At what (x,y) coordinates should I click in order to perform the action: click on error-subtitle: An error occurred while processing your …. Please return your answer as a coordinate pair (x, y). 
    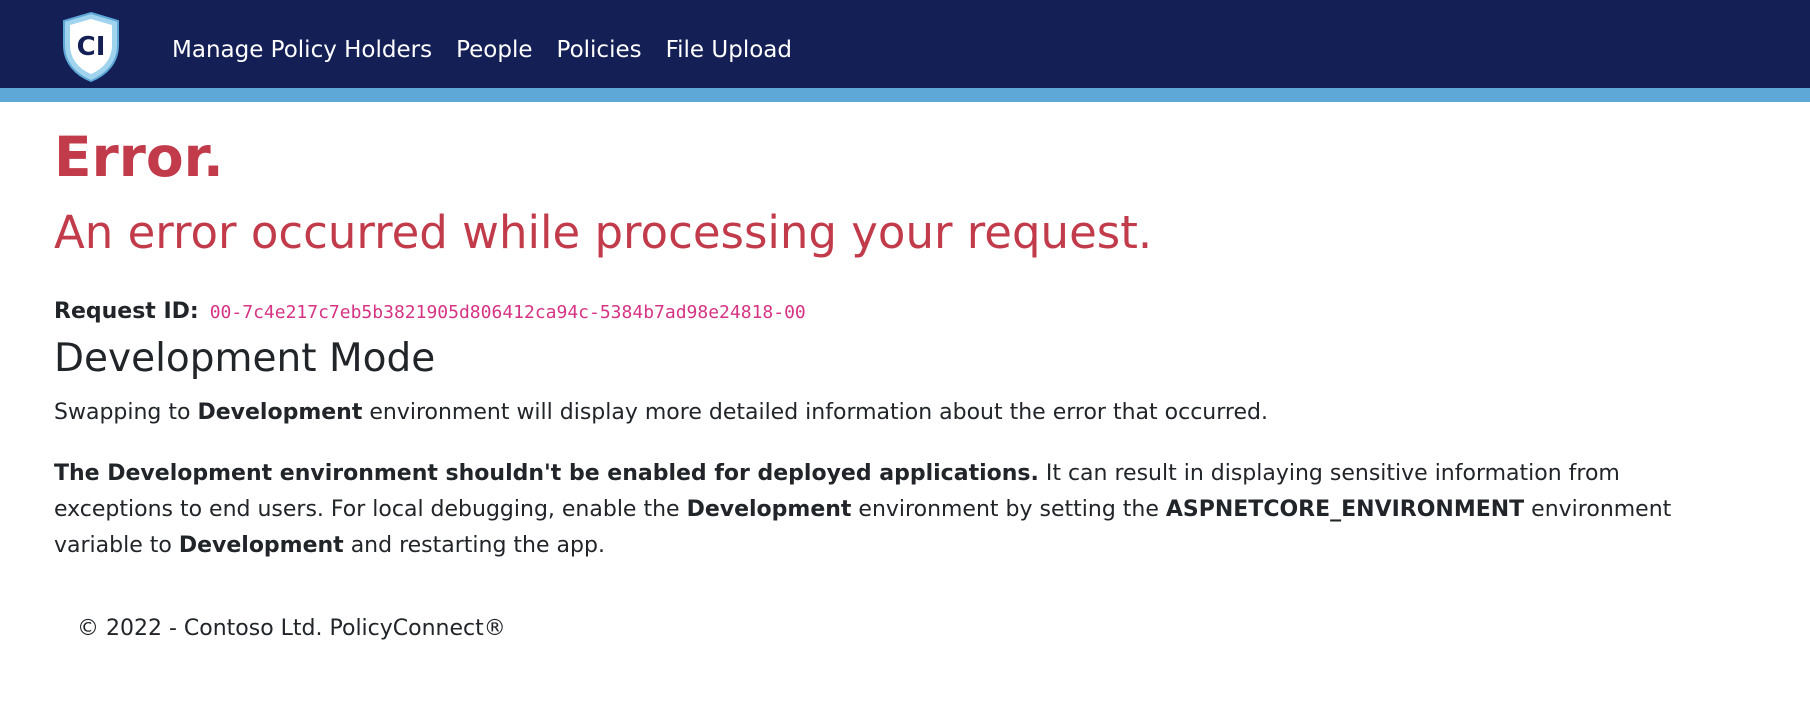
    Looking at the image, I should click on (603, 232).